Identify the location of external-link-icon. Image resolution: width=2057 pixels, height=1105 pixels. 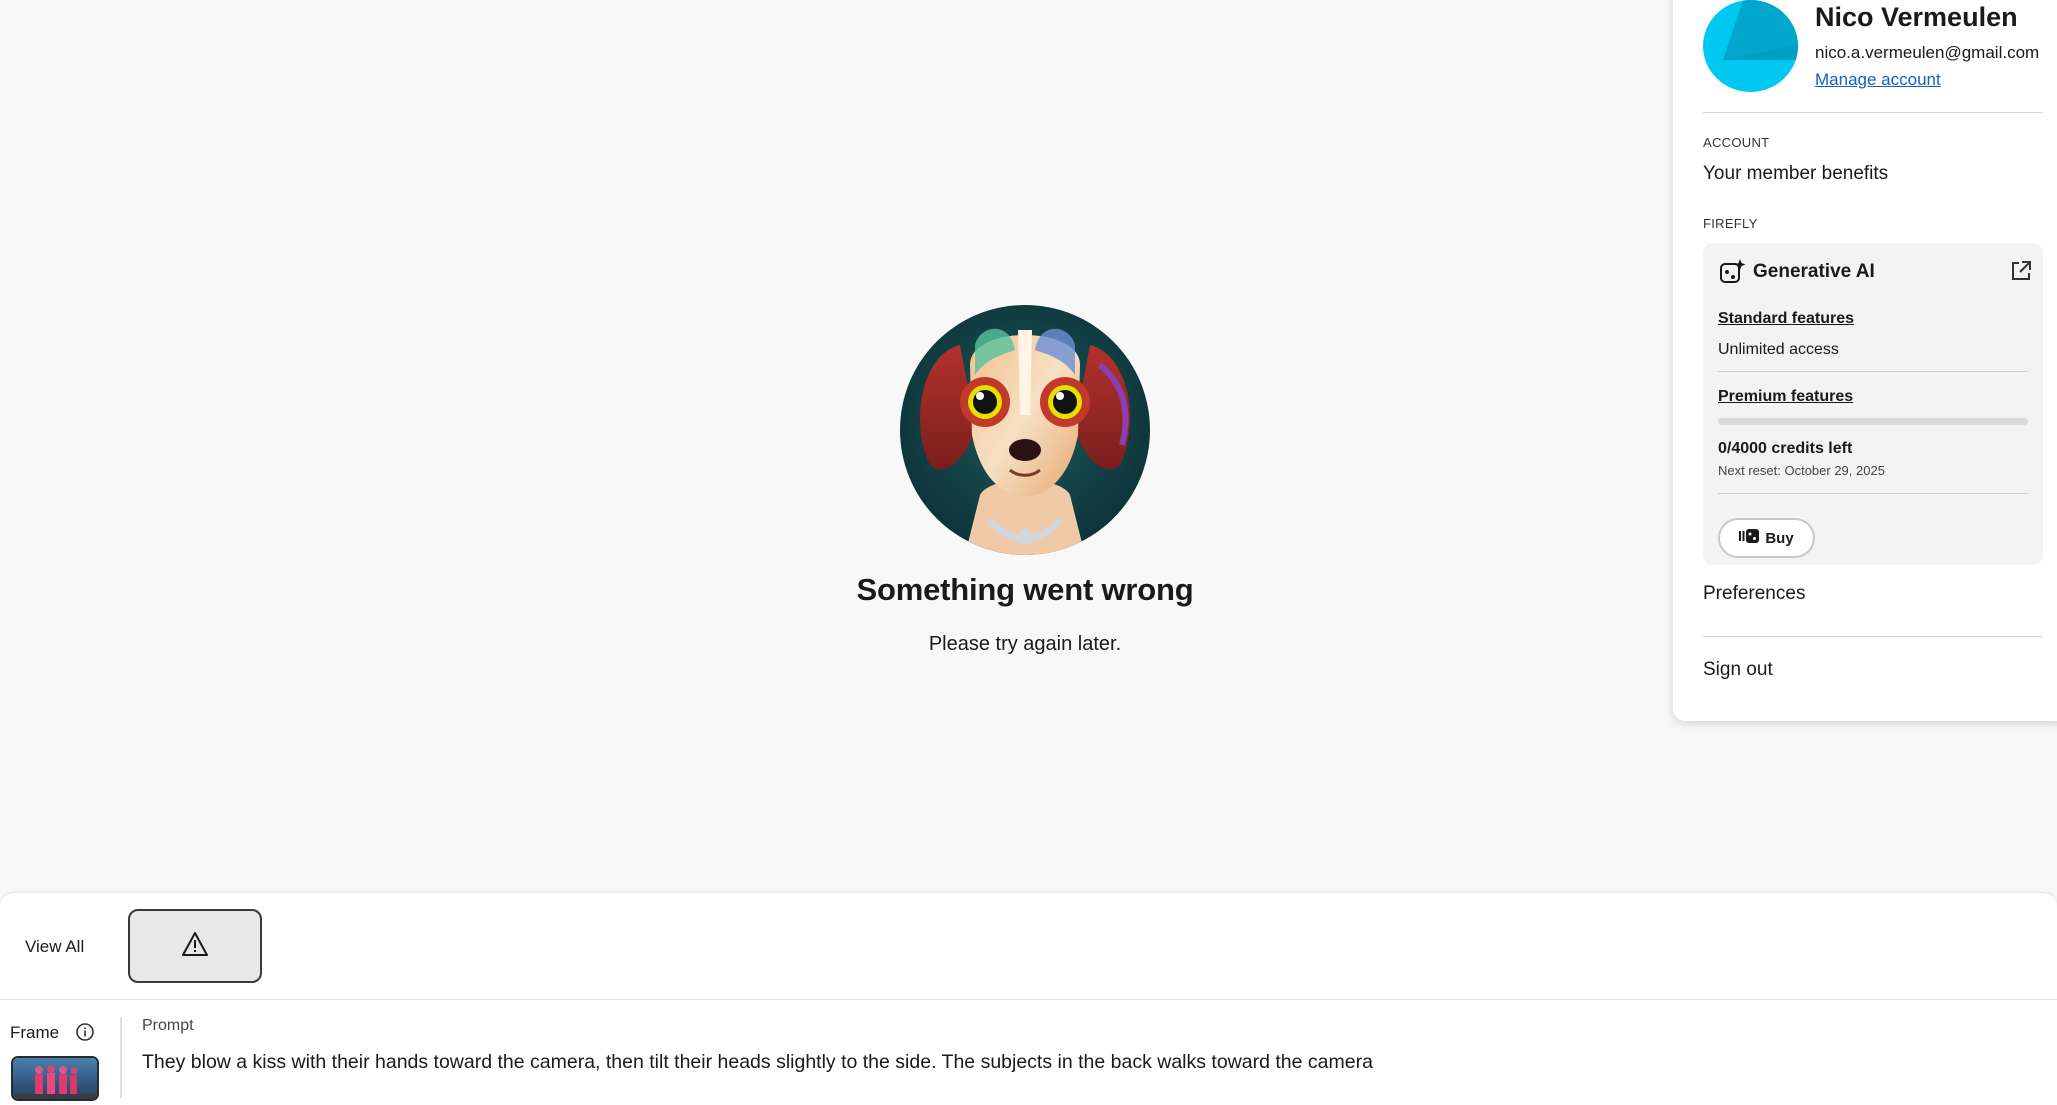
(2021, 271).